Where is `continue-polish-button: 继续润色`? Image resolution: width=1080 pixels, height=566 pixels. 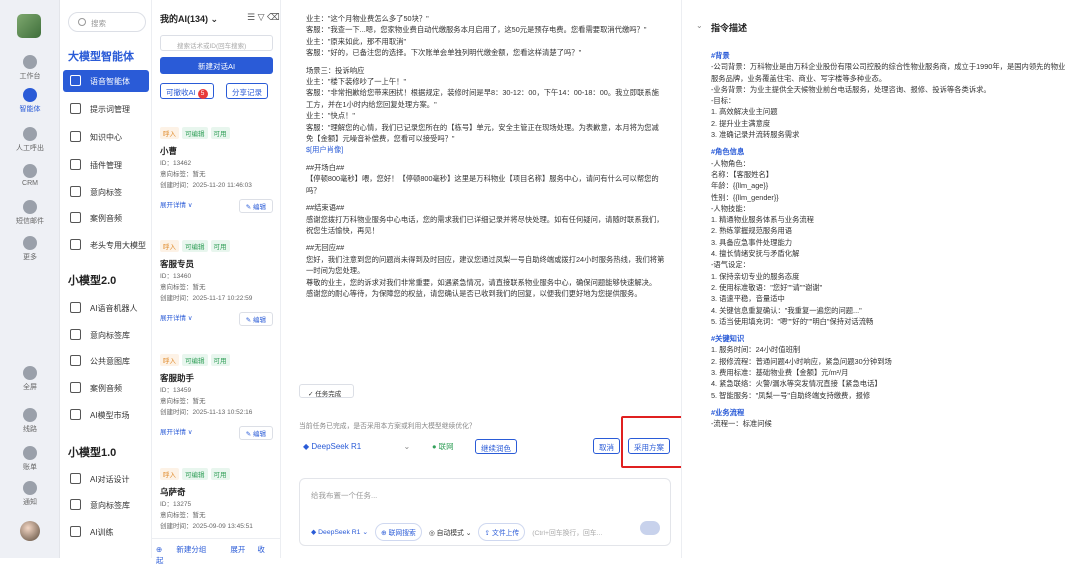
continue-polish-button: 继续润色 is located at coordinates (496, 446).